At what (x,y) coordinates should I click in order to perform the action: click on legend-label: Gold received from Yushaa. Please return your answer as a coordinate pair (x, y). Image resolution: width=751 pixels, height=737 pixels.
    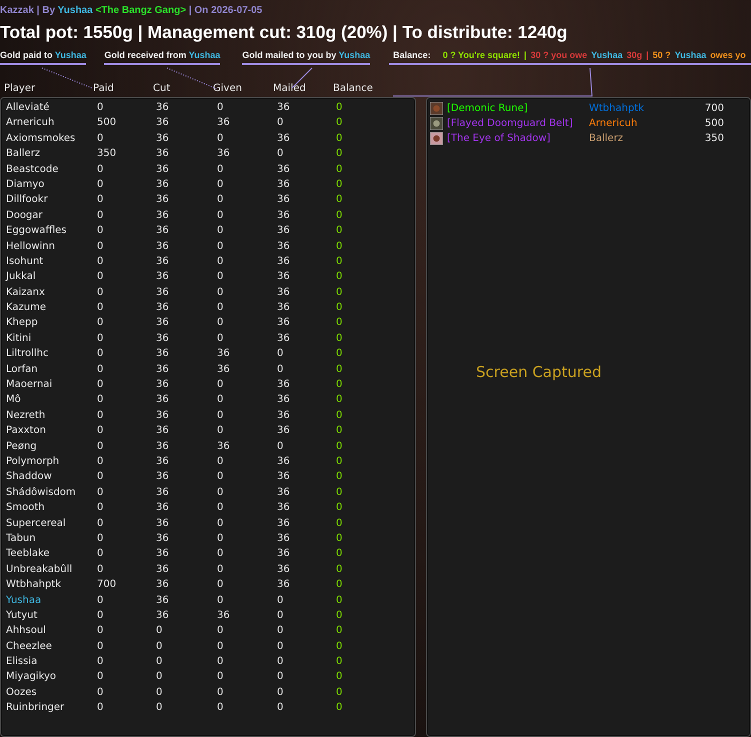
    Looking at the image, I should click on (162, 57).